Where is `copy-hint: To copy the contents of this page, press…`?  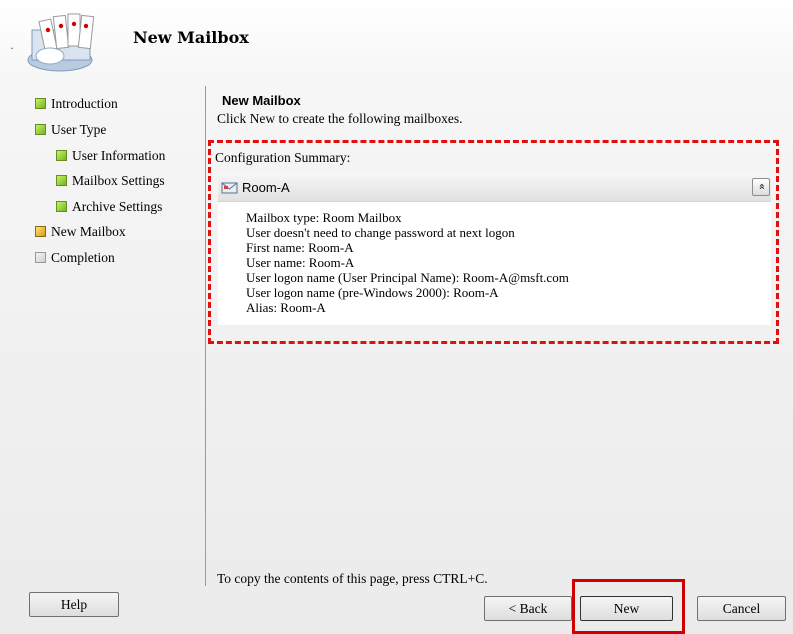
copy-hint: To copy the contents of this page, press… is located at coordinates (352, 578).